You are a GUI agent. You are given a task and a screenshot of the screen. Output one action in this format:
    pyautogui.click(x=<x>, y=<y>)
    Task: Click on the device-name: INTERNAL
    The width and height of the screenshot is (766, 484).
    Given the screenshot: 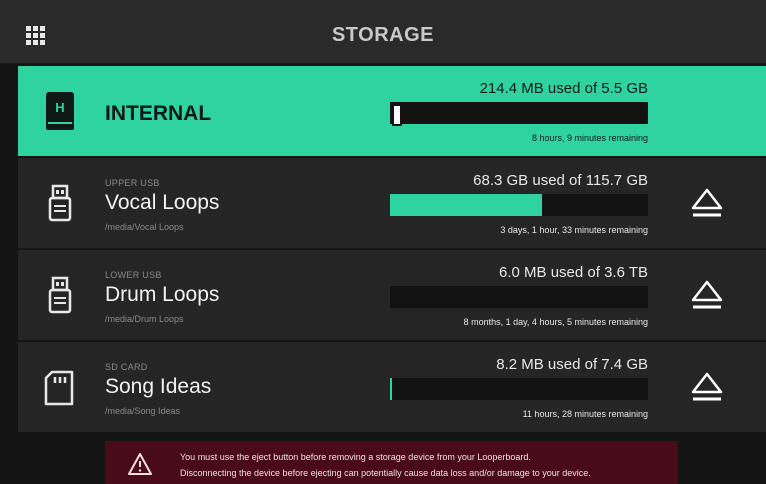 What is the action you would take?
    pyautogui.click(x=158, y=113)
    